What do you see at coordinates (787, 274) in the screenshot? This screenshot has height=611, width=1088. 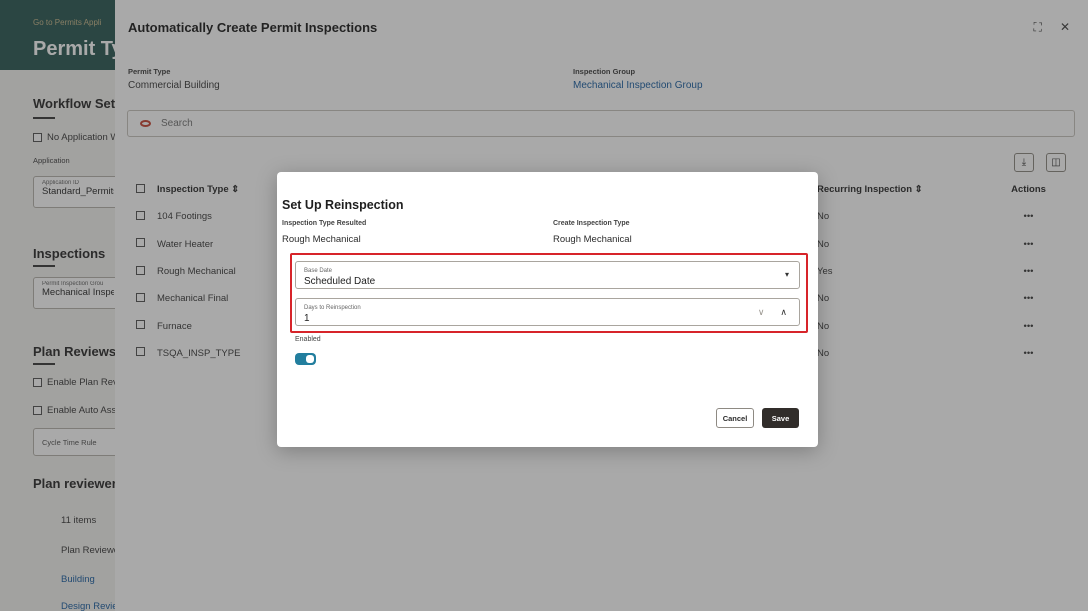 I see `caret-down-icon: ▾` at bounding box center [787, 274].